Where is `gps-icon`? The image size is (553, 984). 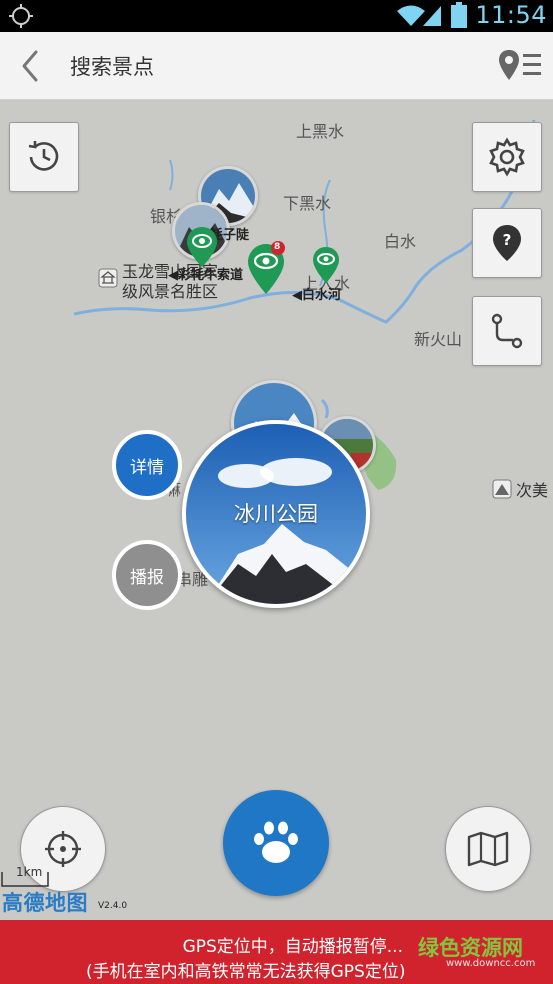
gps-icon is located at coordinates (21, 16).